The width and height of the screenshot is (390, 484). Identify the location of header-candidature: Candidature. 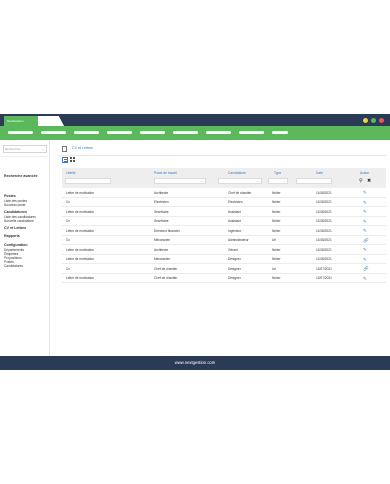
(237, 173).